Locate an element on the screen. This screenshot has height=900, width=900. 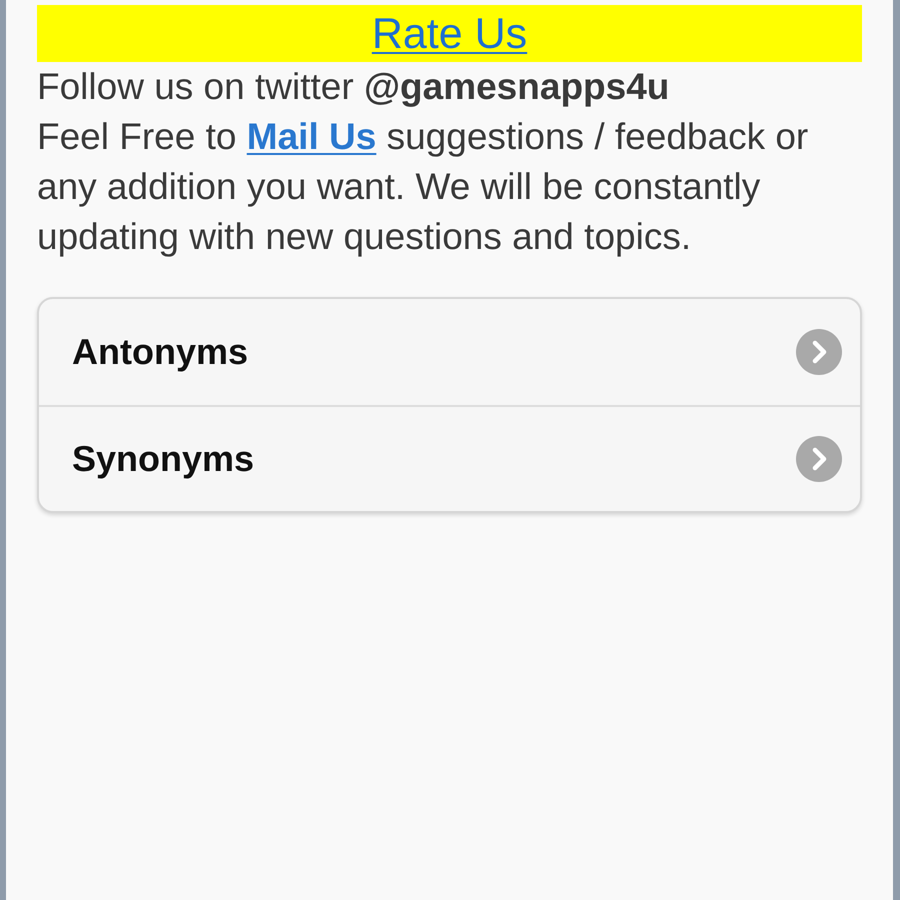
list-item: Synonyms is located at coordinates (449, 458).